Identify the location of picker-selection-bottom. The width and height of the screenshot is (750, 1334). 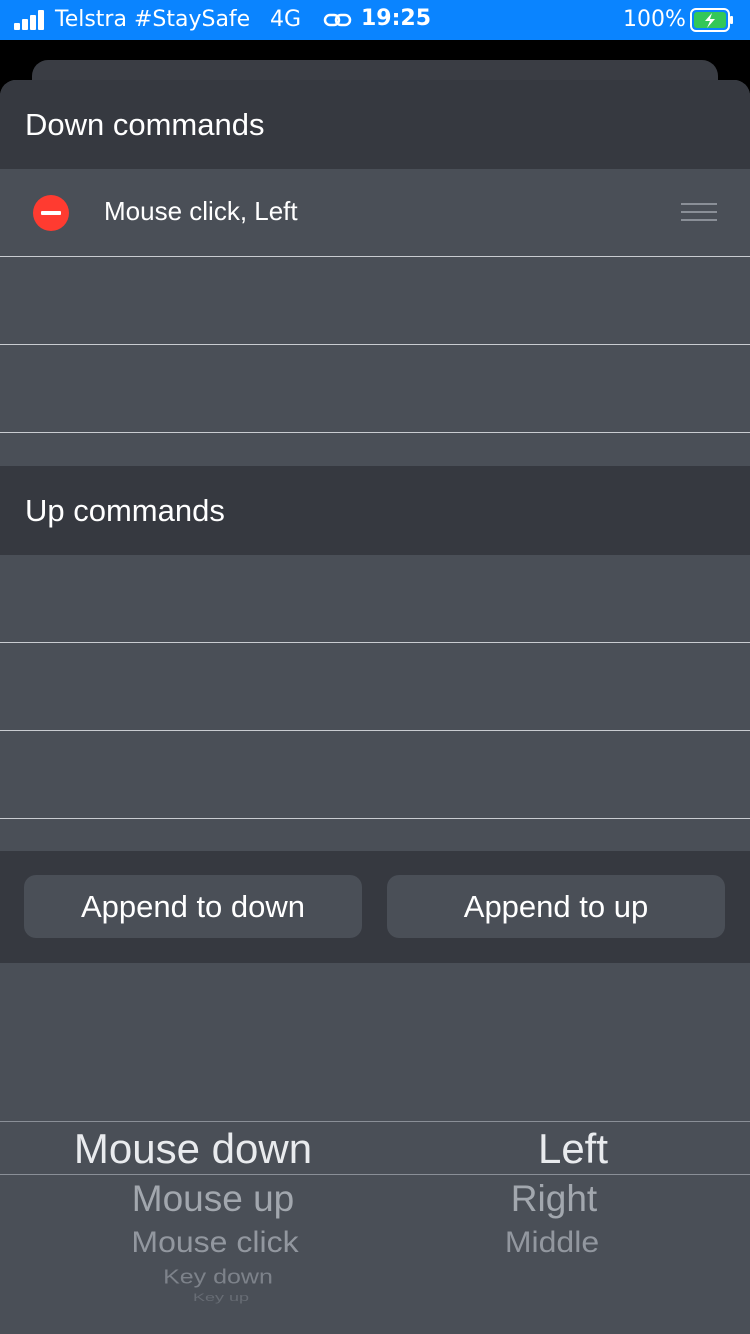
(375, 1174).